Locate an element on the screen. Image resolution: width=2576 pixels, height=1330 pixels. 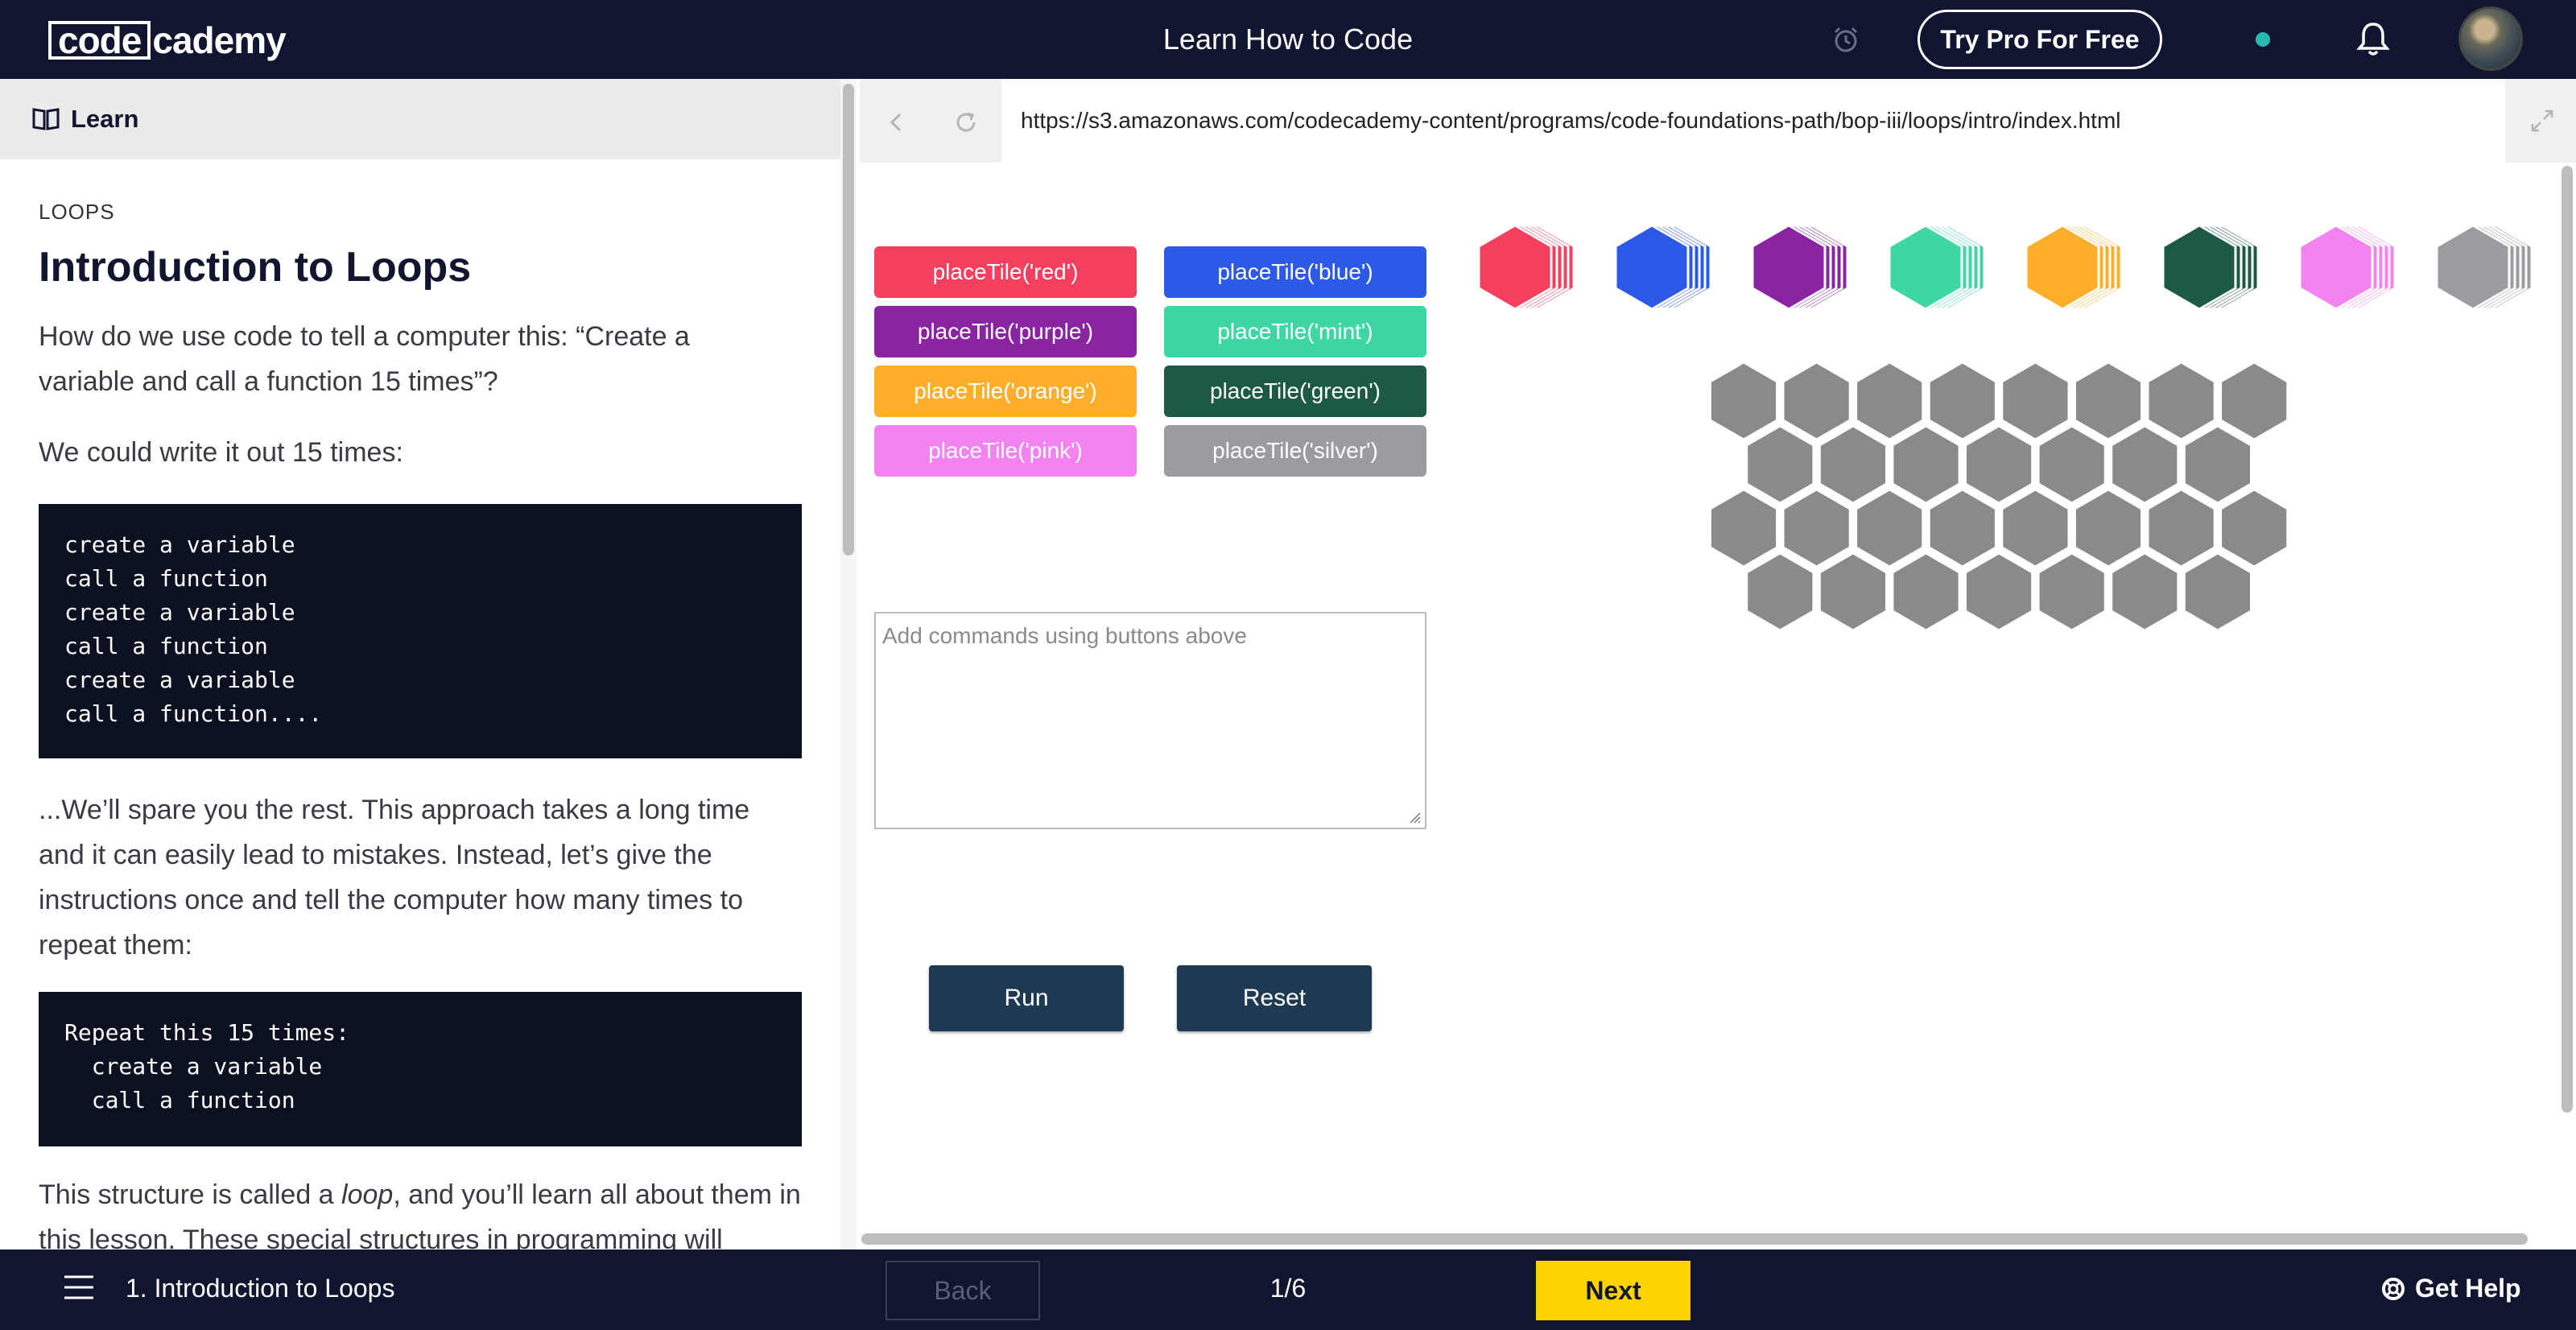
place-tile-red-button: placeTile('red') is located at coordinates (1006, 272).